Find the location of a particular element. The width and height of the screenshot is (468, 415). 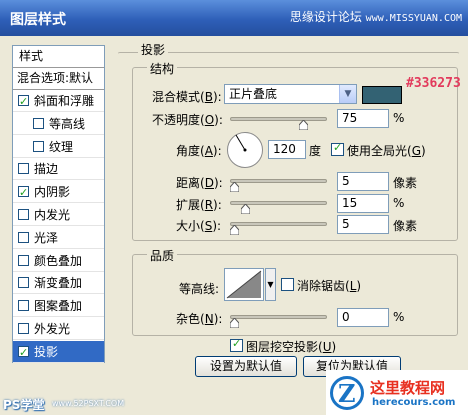

style-item-label: 渐变叠加 is located at coordinates (58, 283).